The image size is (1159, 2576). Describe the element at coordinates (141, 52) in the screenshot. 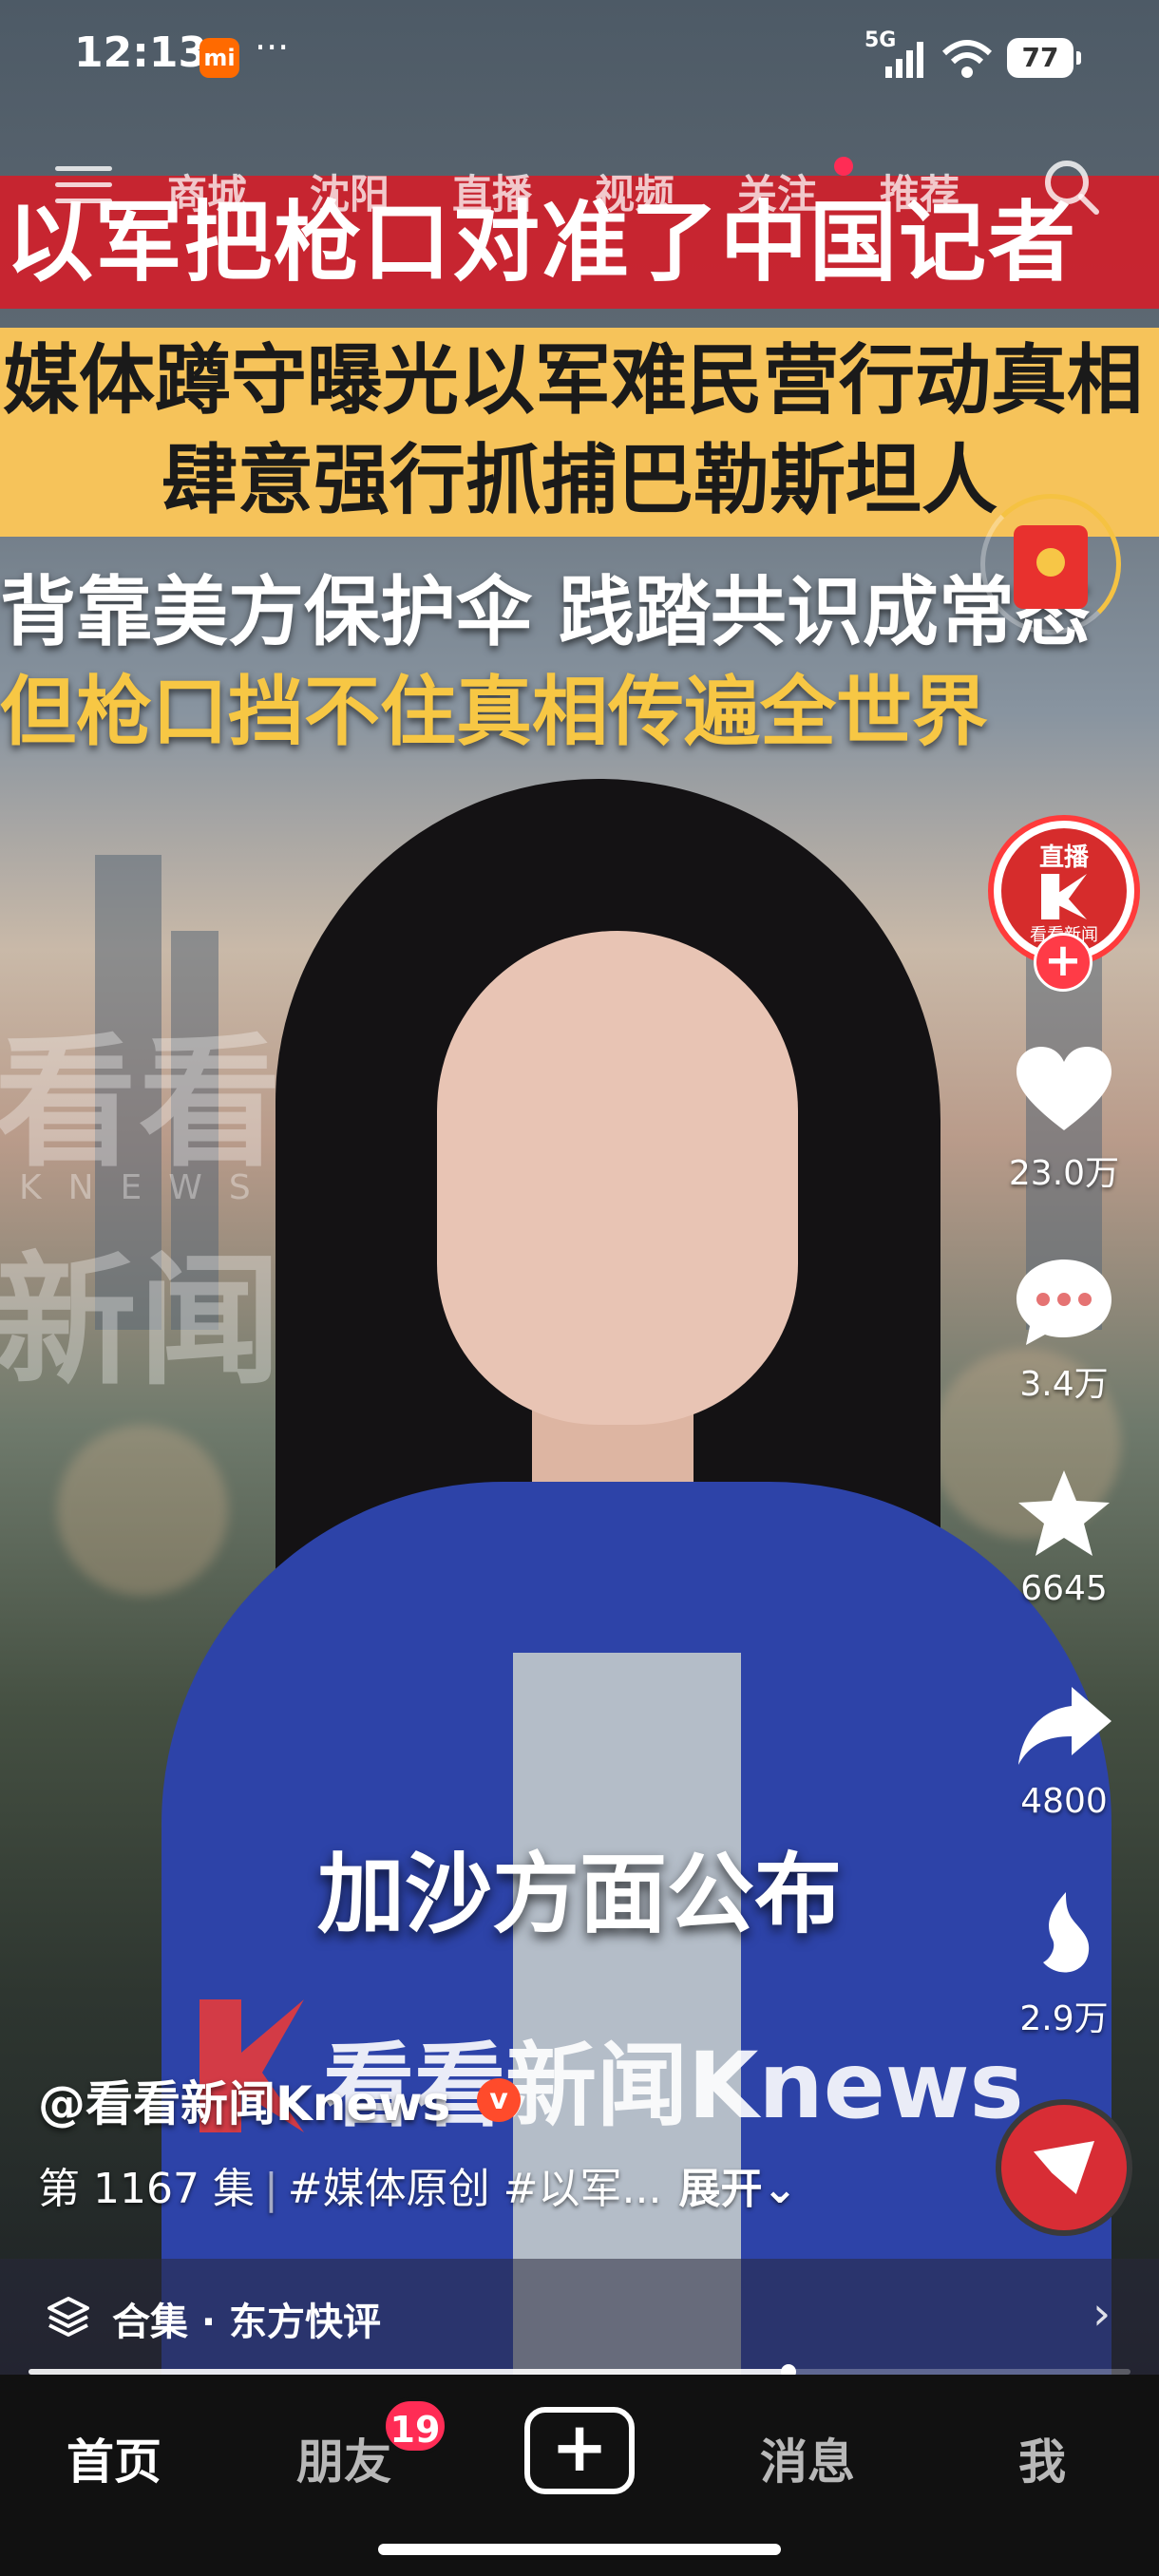

I see `status-time: 12:13` at that location.